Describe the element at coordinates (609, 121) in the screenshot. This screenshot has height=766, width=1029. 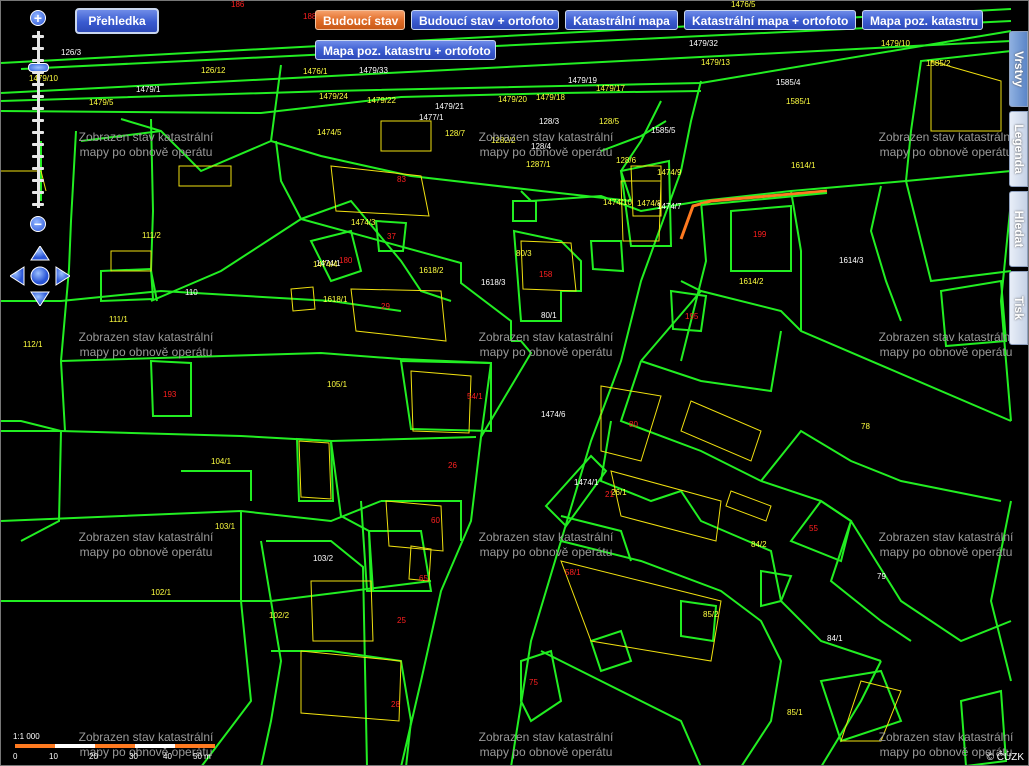
I see `parcel-label: 128/5` at that location.